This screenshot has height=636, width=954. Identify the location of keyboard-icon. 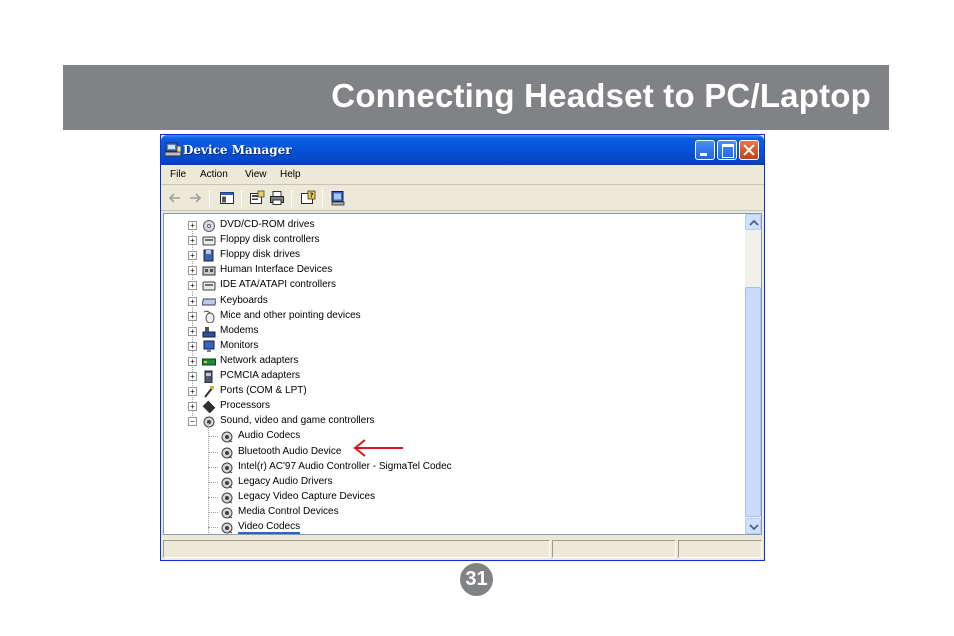
(209, 301).